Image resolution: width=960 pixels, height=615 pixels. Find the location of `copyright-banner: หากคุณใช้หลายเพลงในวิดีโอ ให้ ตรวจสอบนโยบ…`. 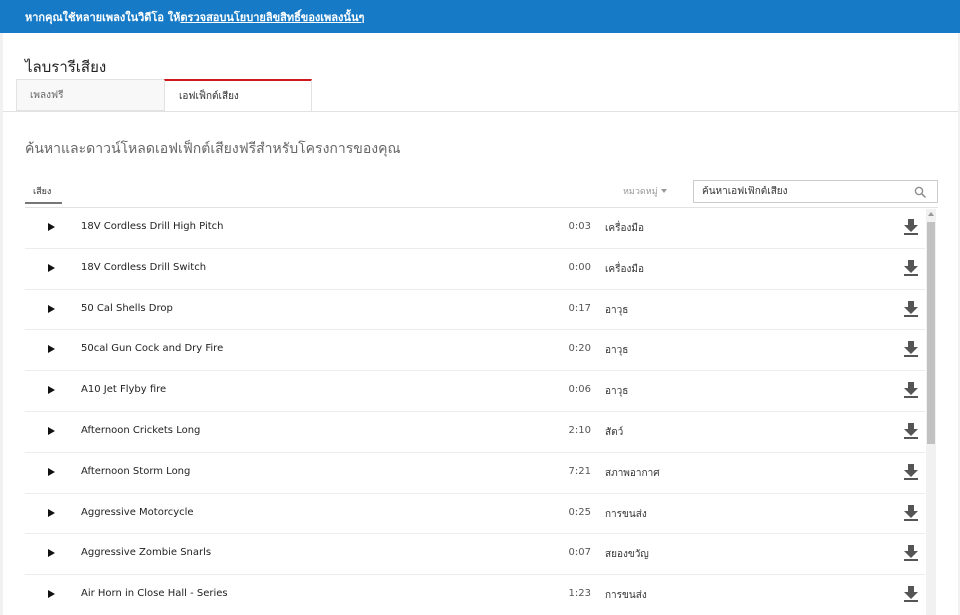

copyright-banner: หากคุณใช้หลายเพลงในวิดีโอ ให้ ตรวจสอบนโยบ… is located at coordinates (480, 16).